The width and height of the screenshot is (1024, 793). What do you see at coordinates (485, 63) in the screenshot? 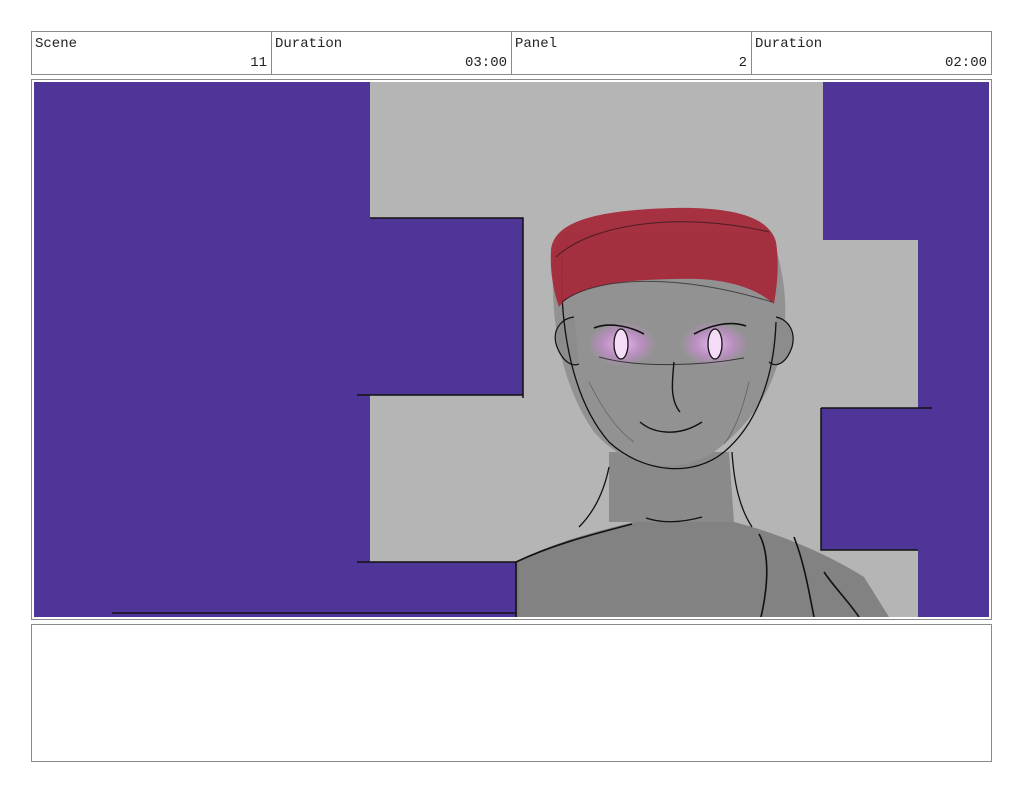
I see `scene-duration-value: 03:00` at bounding box center [485, 63].